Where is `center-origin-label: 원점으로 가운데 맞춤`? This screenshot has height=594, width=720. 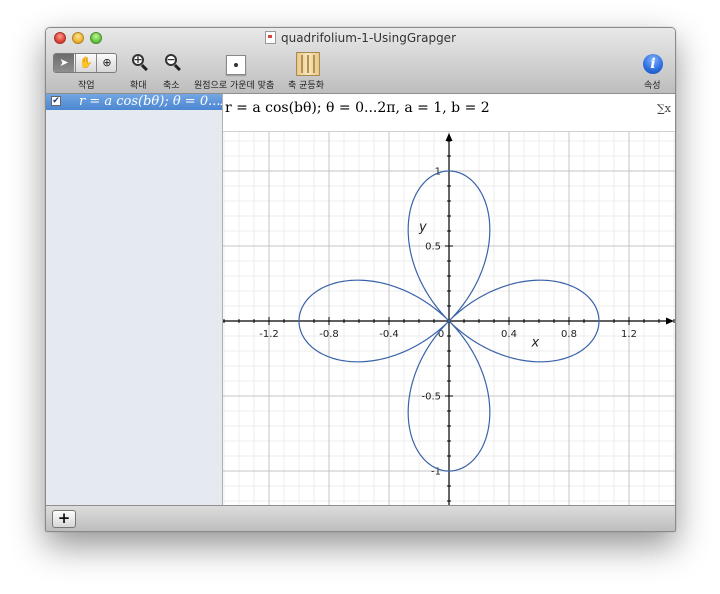 center-origin-label: 원점으로 가운데 맞춤 is located at coordinates (234, 86).